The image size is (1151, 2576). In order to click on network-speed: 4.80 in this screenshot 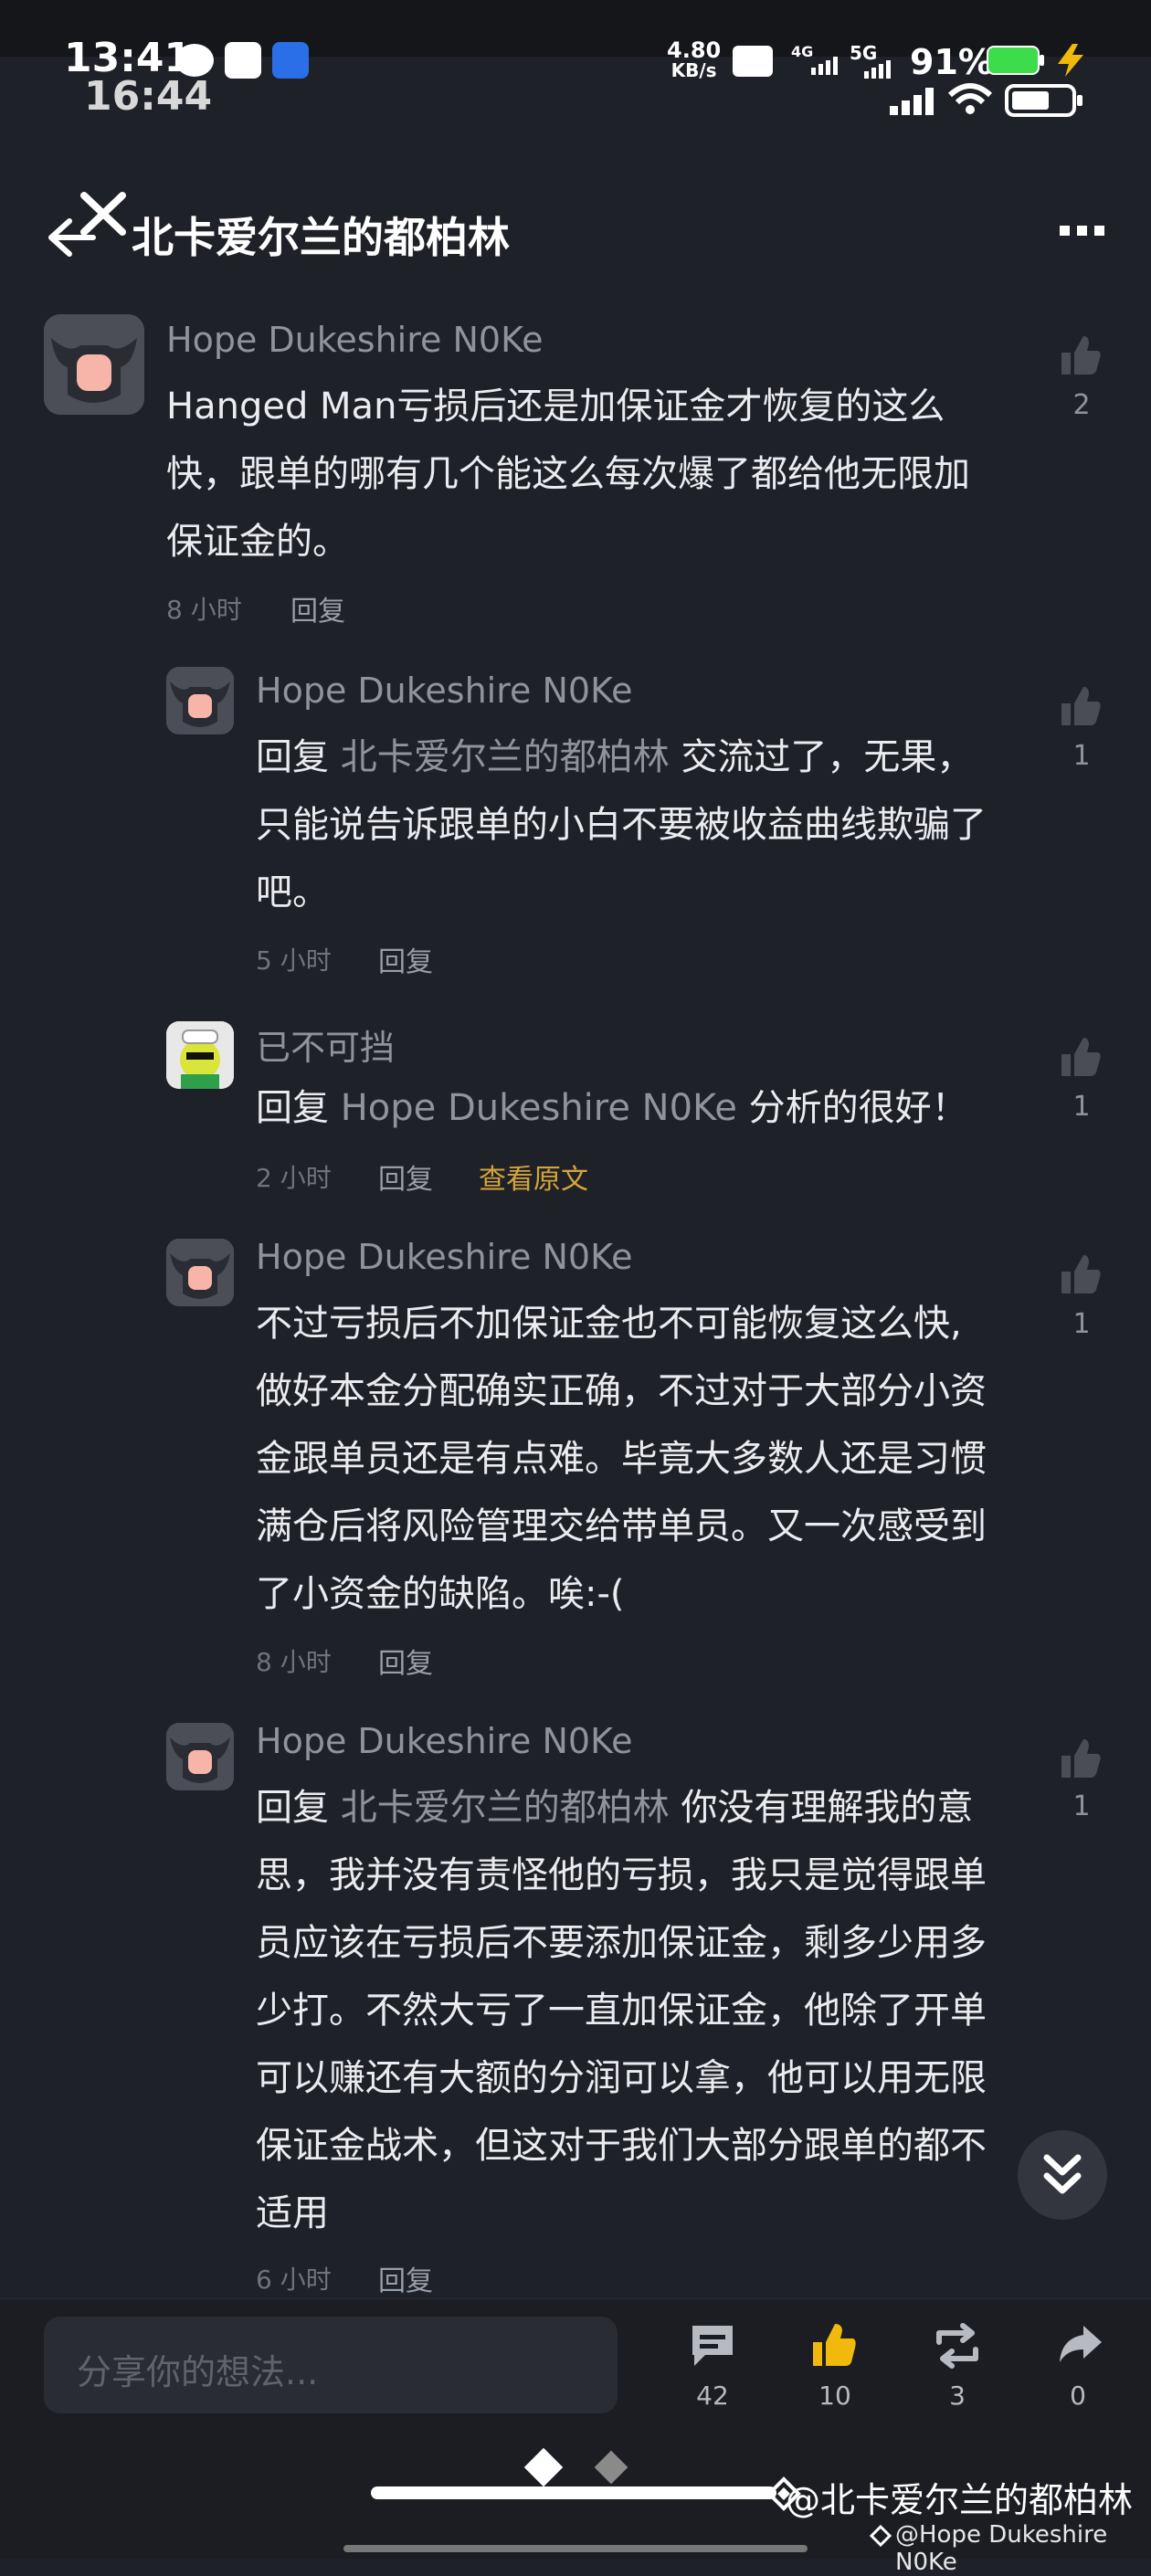, I will do `click(694, 50)`.